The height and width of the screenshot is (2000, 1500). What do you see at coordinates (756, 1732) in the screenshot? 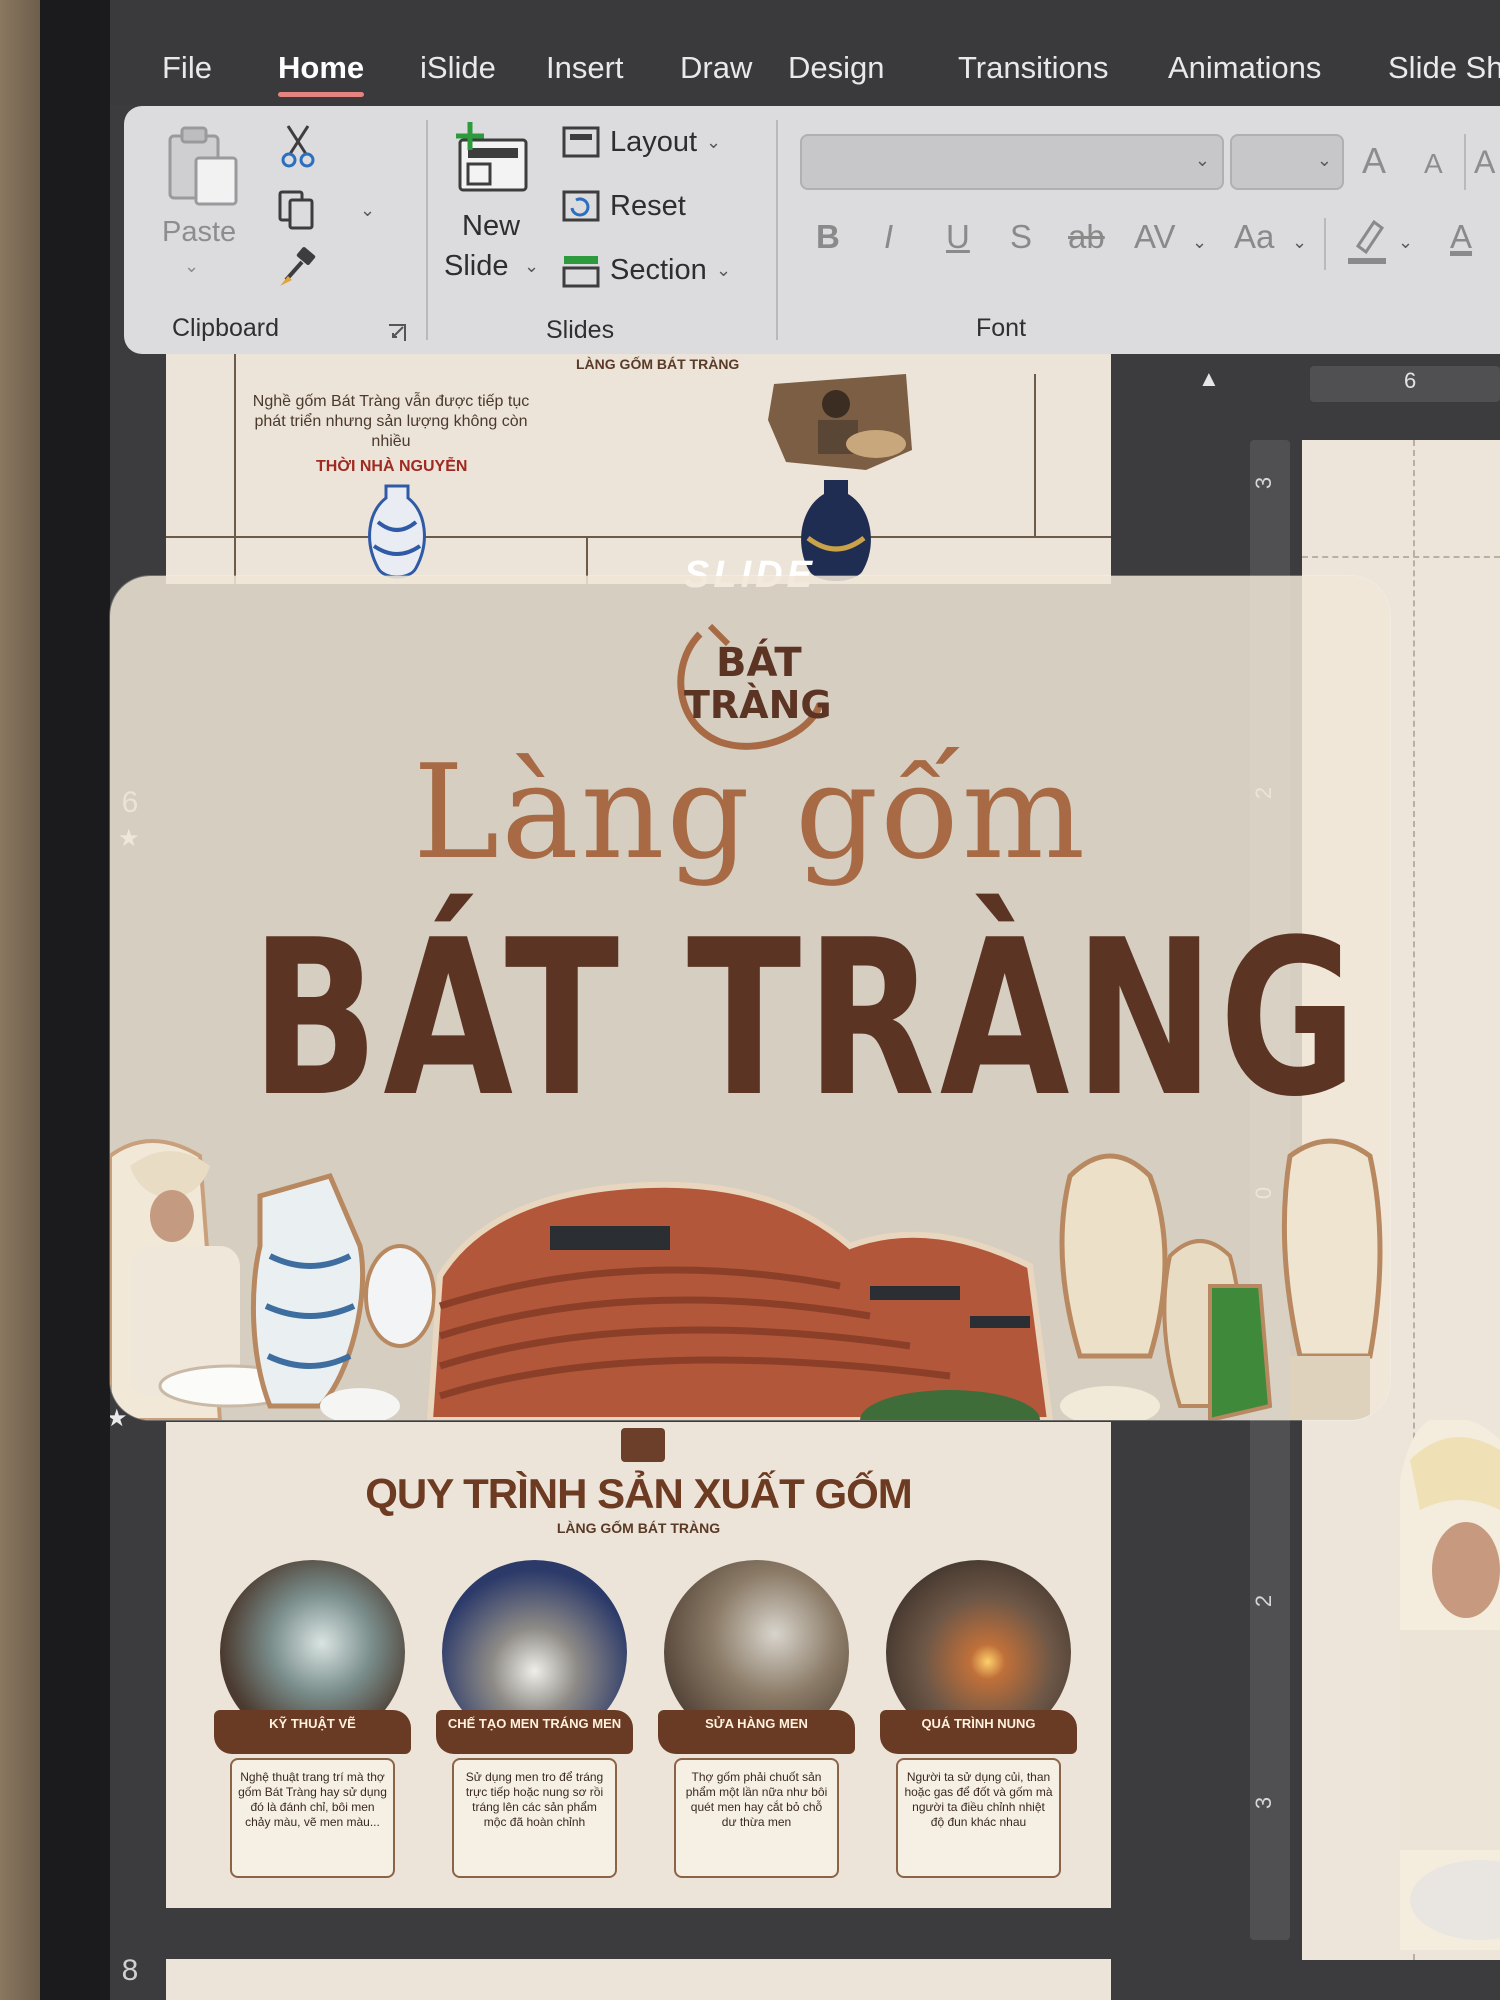
I see `step-label: SỬA HÀNG MEN` at bounding box center [756, 1732].